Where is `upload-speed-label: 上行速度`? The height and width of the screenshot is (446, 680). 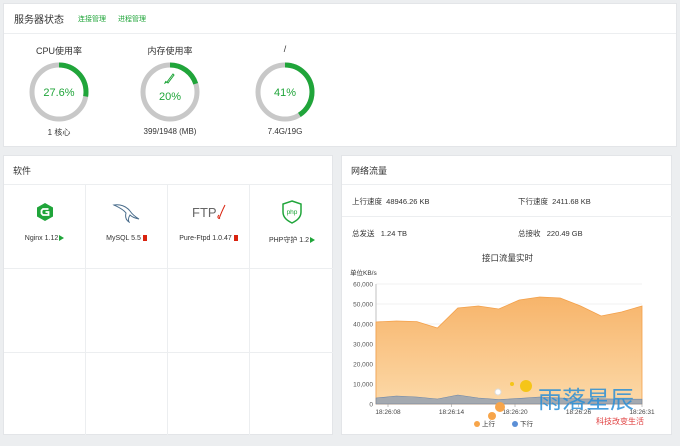 upload-speed-label: 上行速度 is located at coordinates (367, 201).